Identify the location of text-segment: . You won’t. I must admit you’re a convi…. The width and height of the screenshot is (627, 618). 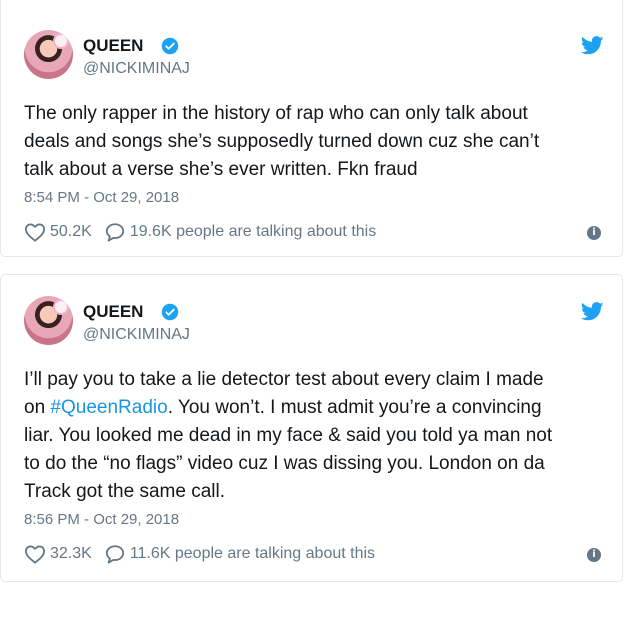
(354, 407).